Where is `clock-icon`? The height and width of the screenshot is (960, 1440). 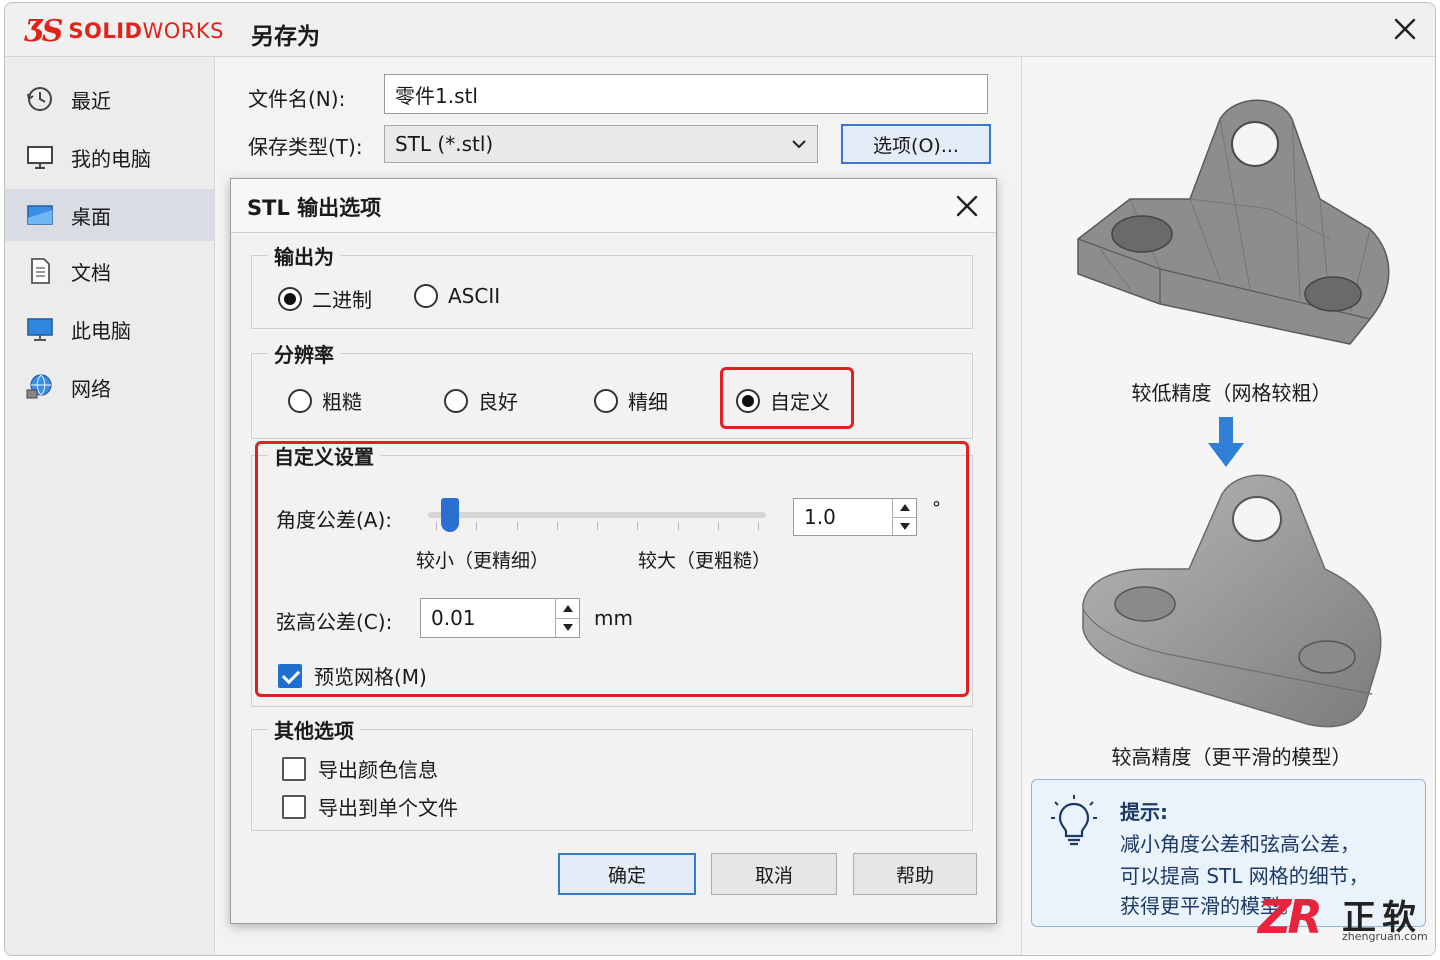
clock-icon is located at coordinates (39, 99).